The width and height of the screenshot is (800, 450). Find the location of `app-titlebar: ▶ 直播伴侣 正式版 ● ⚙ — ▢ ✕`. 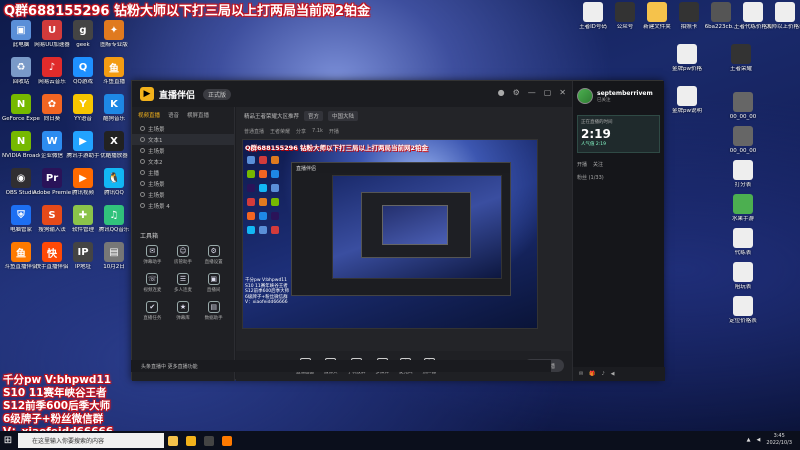

app-titlebar: ▶ 直播伴侣 正式版 ● ⚙ — ▢ ✕ is located at coordinates (352, 94).